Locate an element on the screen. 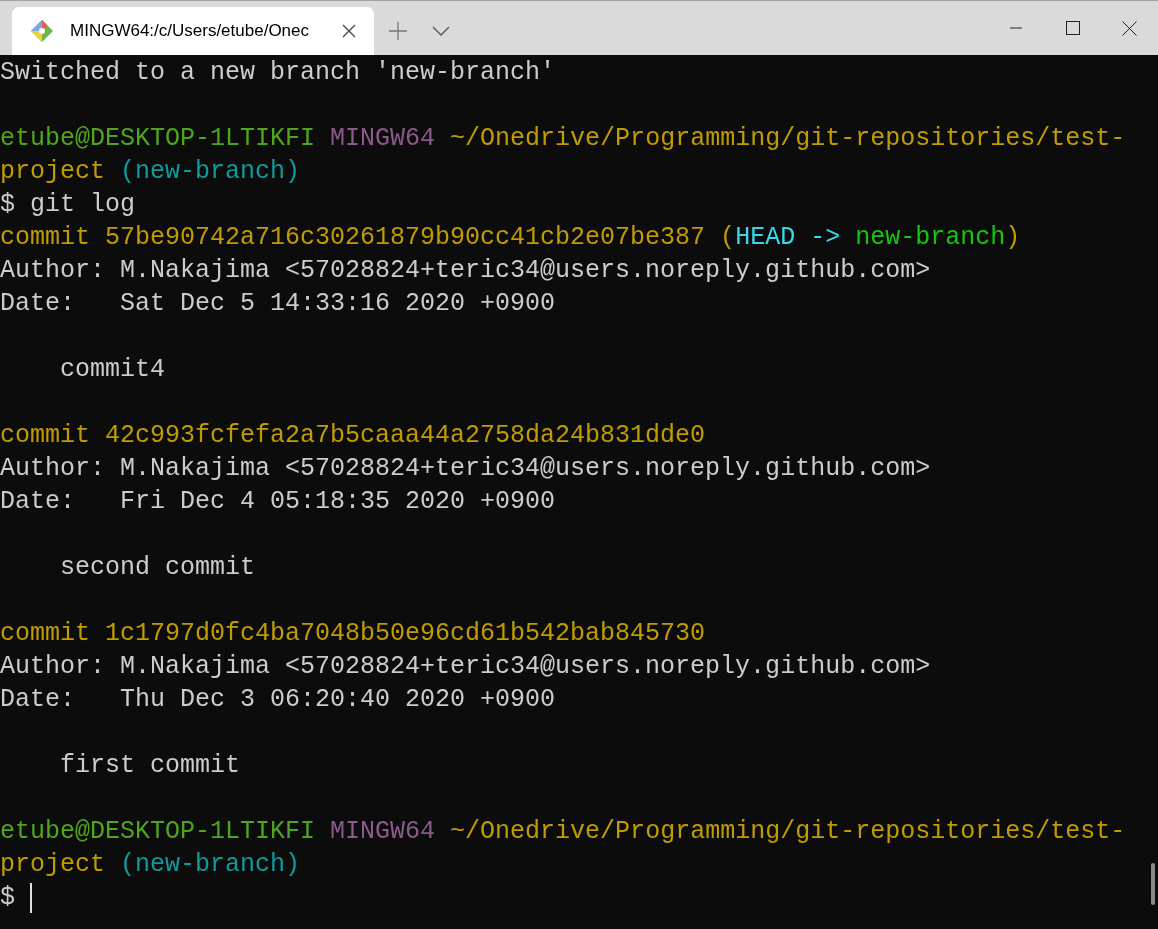 The width and height of the screenshot is (1158, 929). diamond-logo-icon is located at coordinates (42, 31).